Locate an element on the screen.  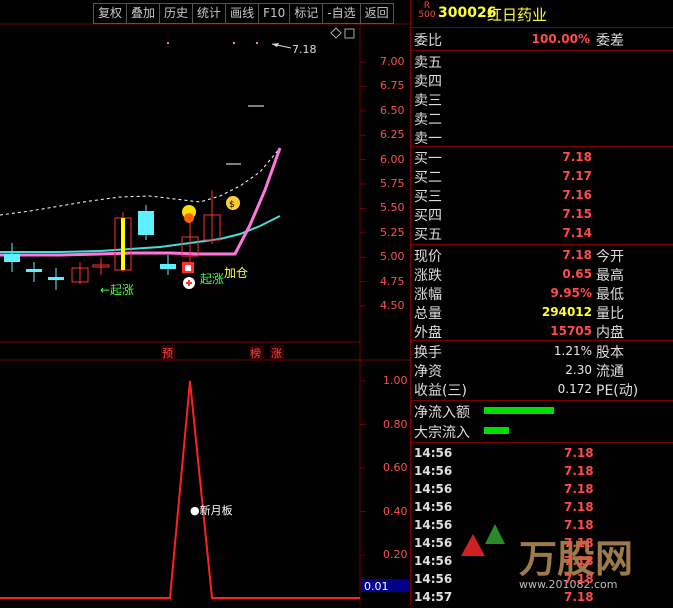
sell-level-row: 卖二 is located at coordinates (543, 118).